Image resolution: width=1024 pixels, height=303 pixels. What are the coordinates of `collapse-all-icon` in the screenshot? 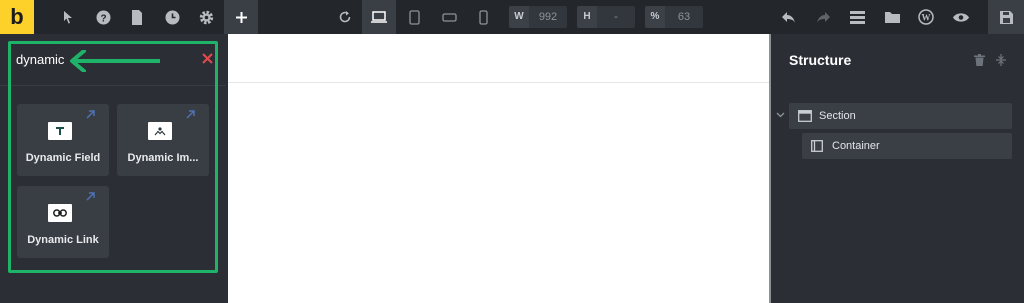 It's located at (1001, 60).